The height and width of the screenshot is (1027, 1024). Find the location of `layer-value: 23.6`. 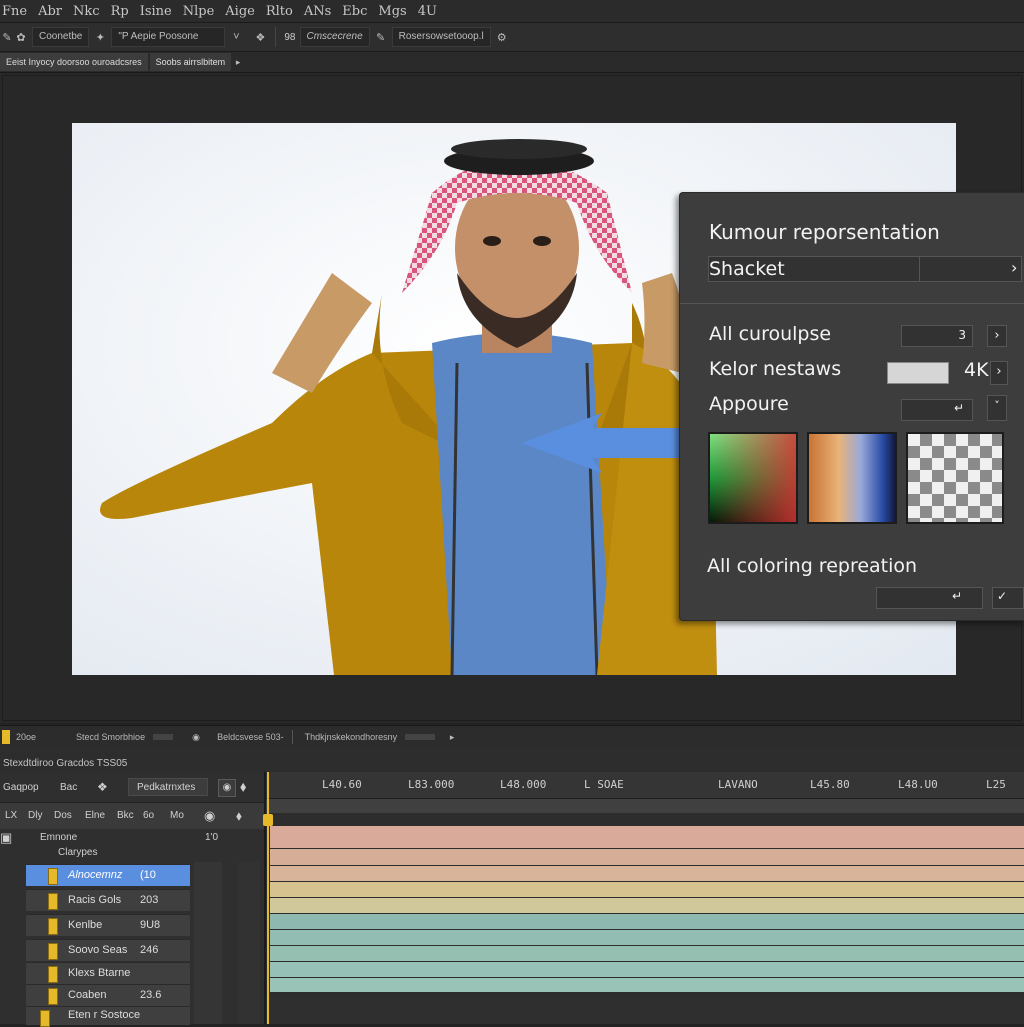

layer-value: 23.6 is located at coordinates (151, 995).